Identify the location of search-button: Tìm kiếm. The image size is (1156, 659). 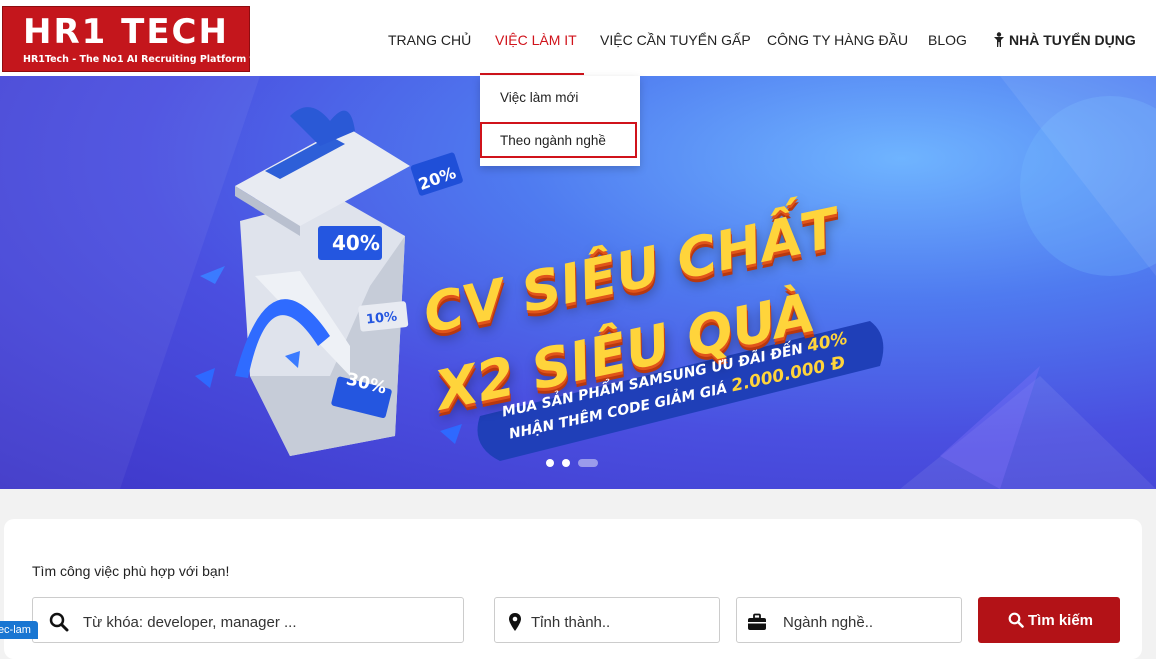
(1049, 620).